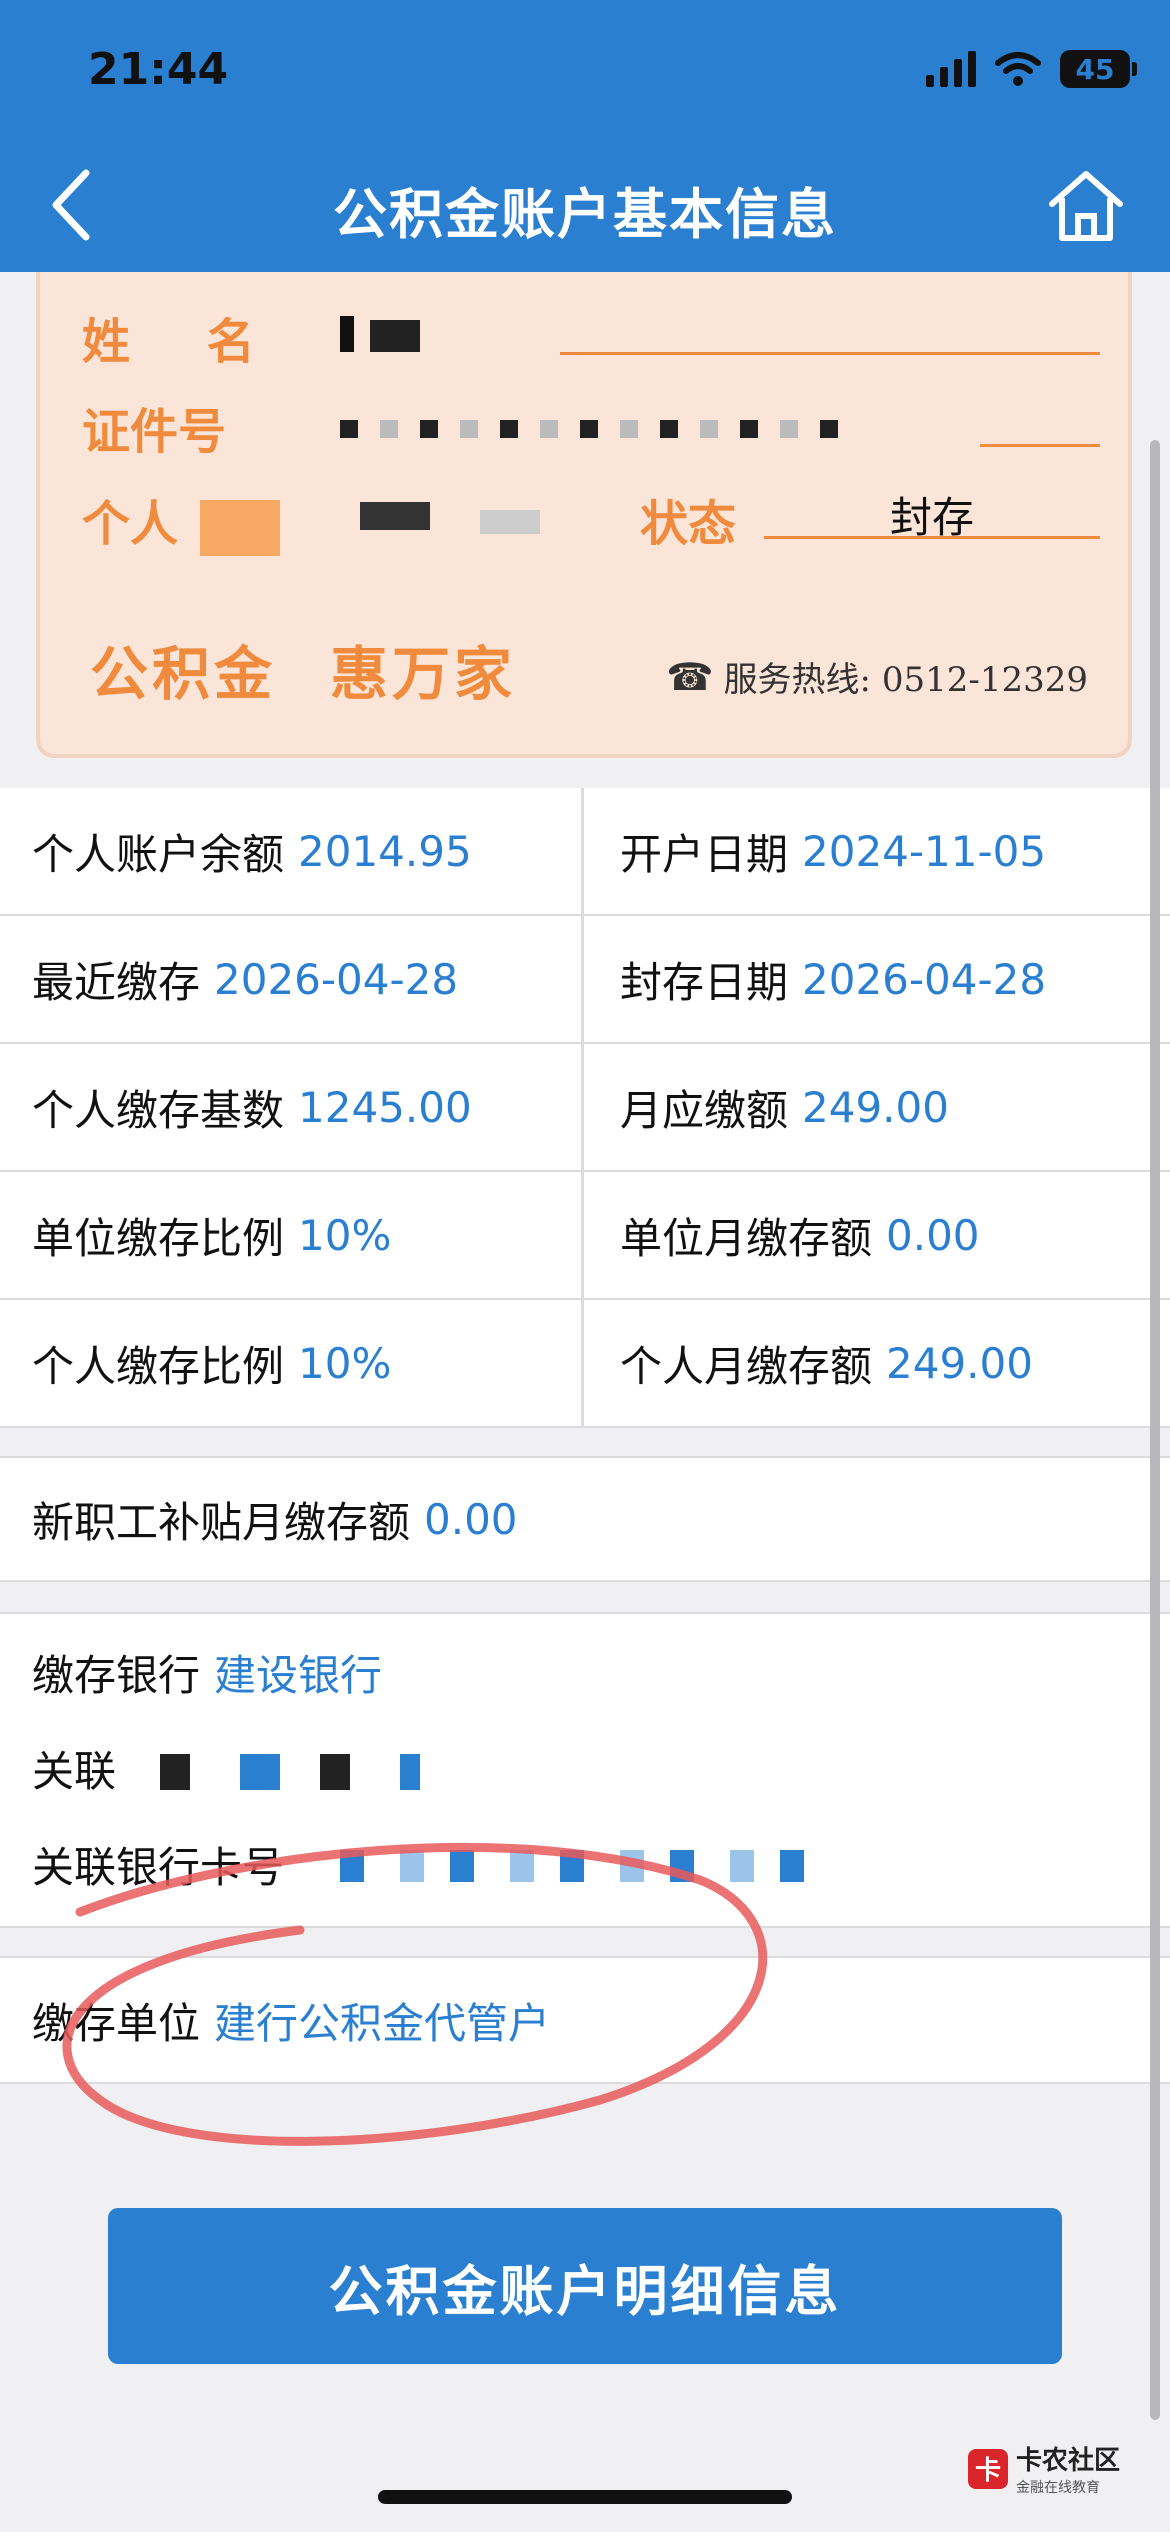 The height and width of the screenshot is (2532, 1170). Describe the element at coordinates (830, 353) in the screenshot. I see `name-underline` at that location.